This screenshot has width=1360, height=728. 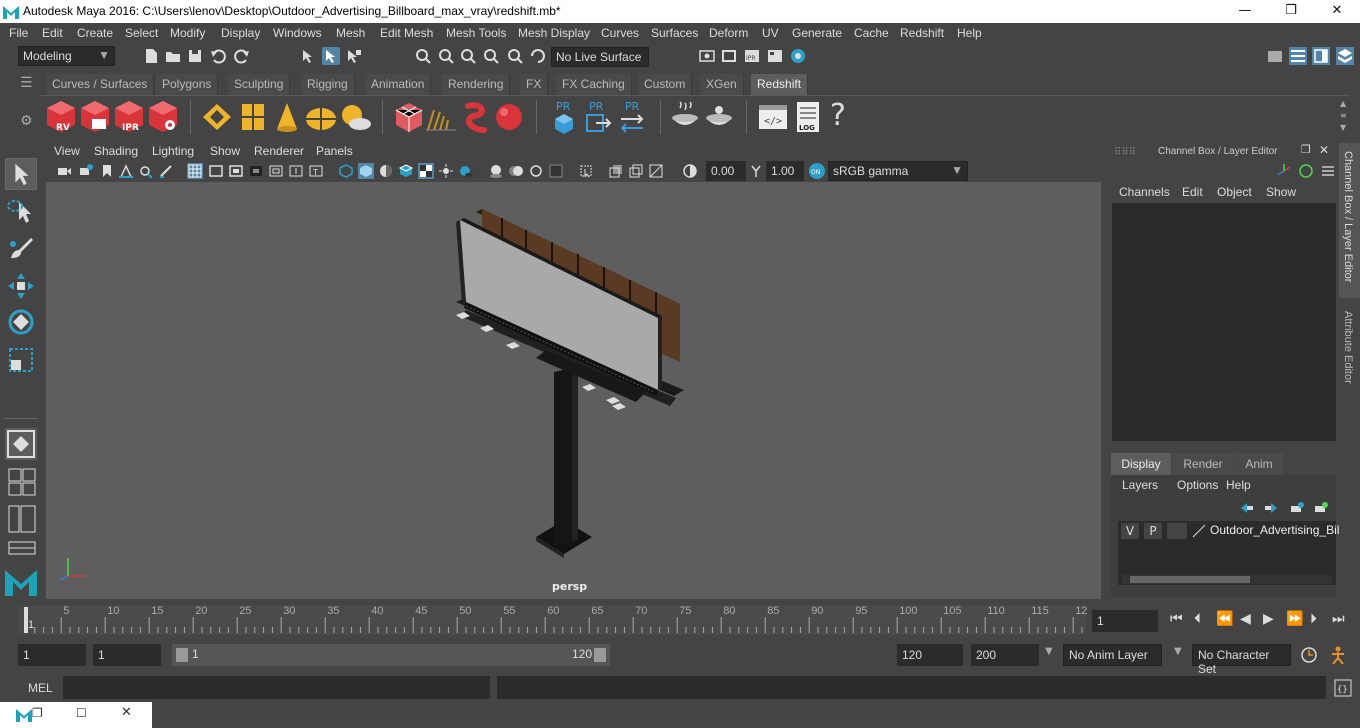 I want to click on shelf-tab-custom: Custom, so click(x=665, y=84).